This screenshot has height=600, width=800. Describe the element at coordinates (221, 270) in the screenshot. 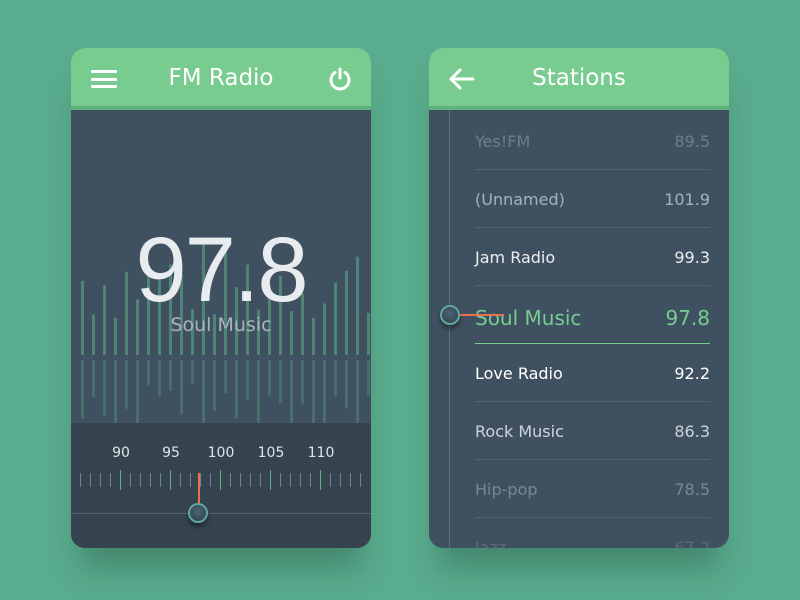

I see `frequency-display: 97.8` at that location.